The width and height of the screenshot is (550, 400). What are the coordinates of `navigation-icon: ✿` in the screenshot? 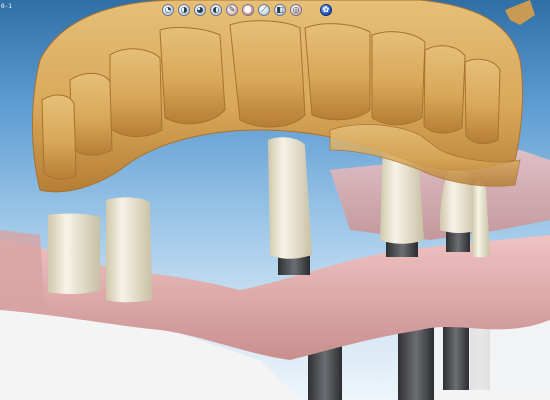 It's located at (326, 10).